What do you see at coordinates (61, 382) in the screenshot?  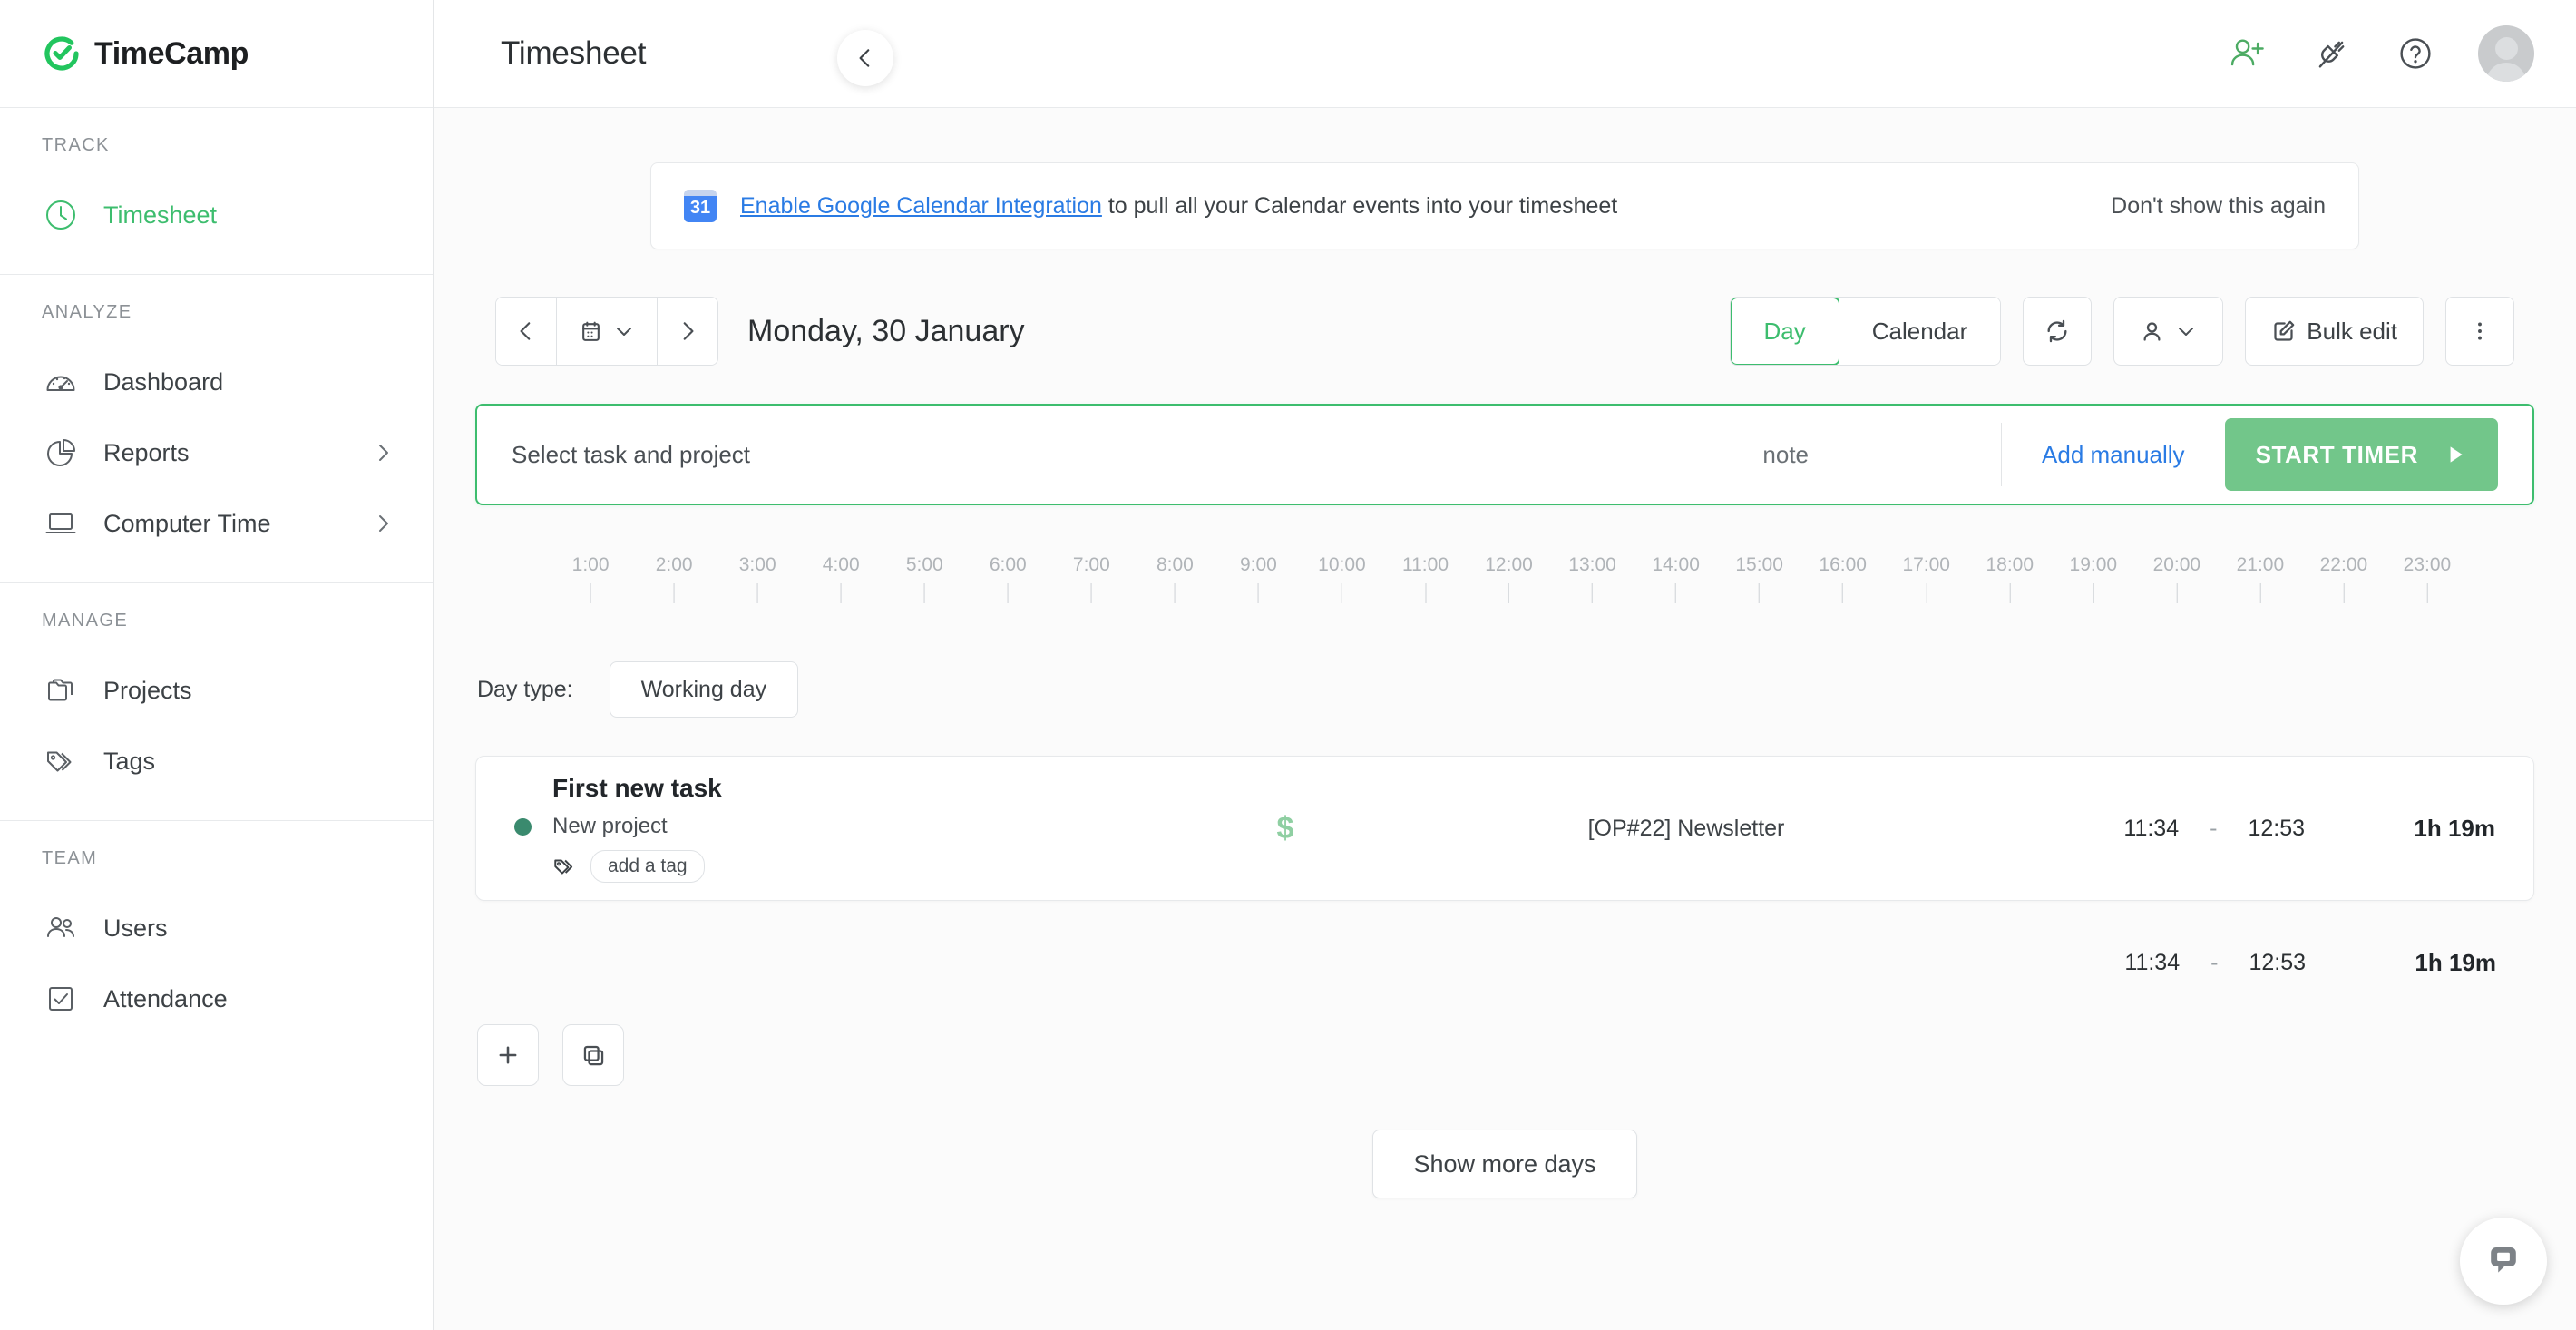 I see `gauge-icon` at bounding box center [61, 382].